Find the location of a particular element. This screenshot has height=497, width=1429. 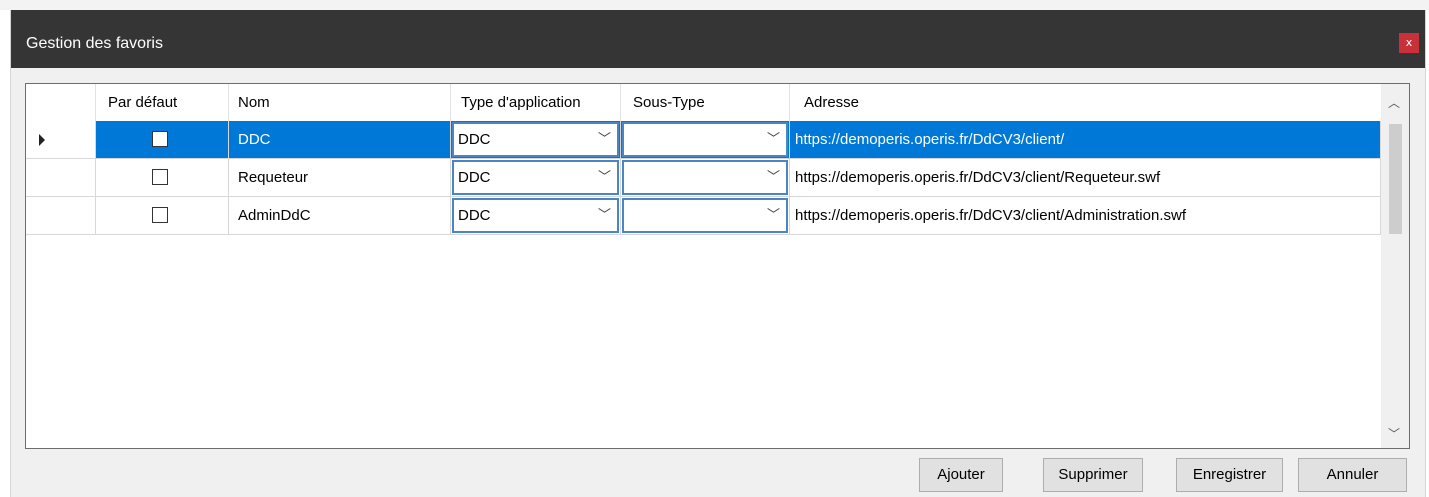

name-cell: Requeteur is located at coordinates (340, 178).